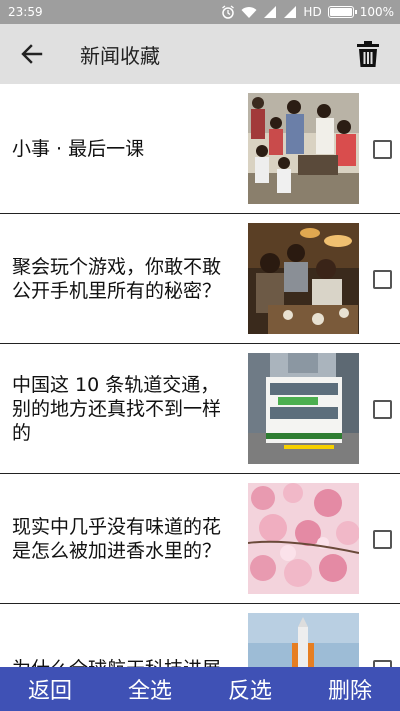 The height and width of the screenshot is (711, 400). I want to click on news-title: 小事 · 最后一课, so click(78, 148).